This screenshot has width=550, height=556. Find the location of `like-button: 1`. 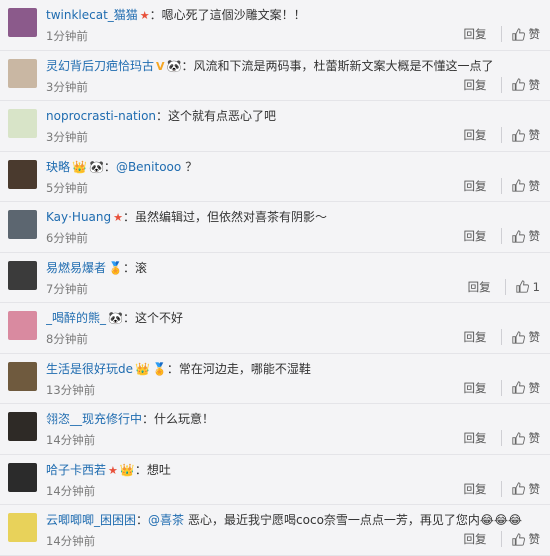

like-button: 1 is located at coordinates (523, 287).